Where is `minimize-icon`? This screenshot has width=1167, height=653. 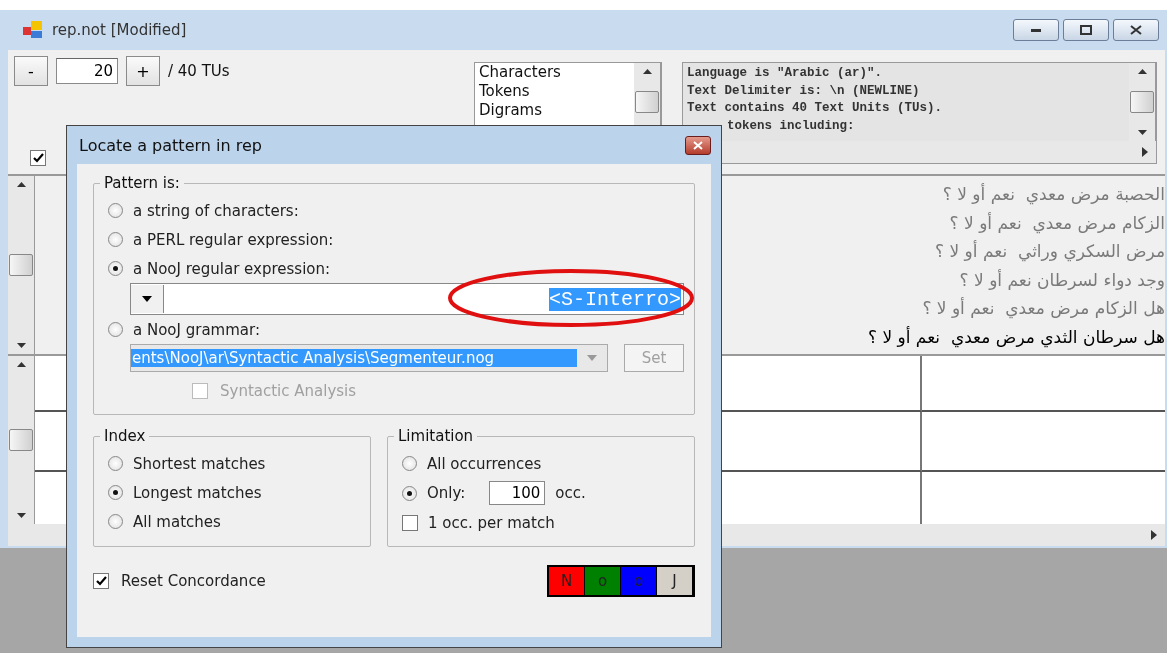
minimize-icon is located at coordinates (1036, 30).